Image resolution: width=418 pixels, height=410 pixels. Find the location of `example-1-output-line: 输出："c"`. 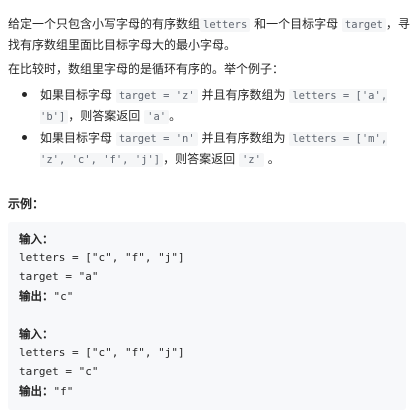

example-1-output-line: 输出："c" is located at coordinates (46, 296).